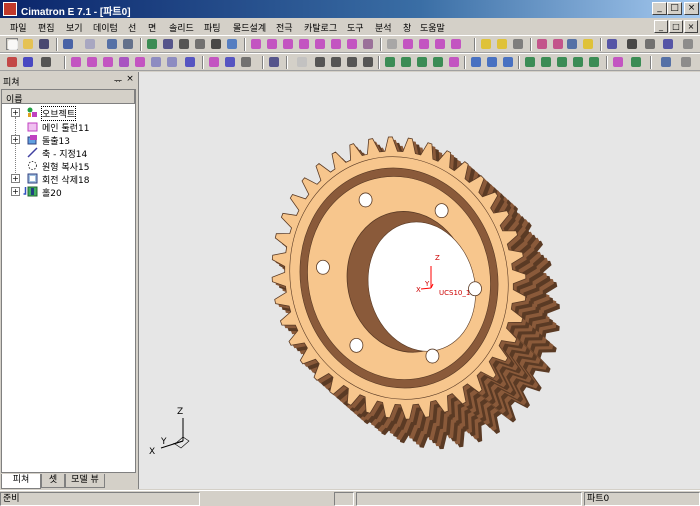  Describe the element at coordinates (68, 97) in the screenshot. I see `name-column-header: 이름` at that location.